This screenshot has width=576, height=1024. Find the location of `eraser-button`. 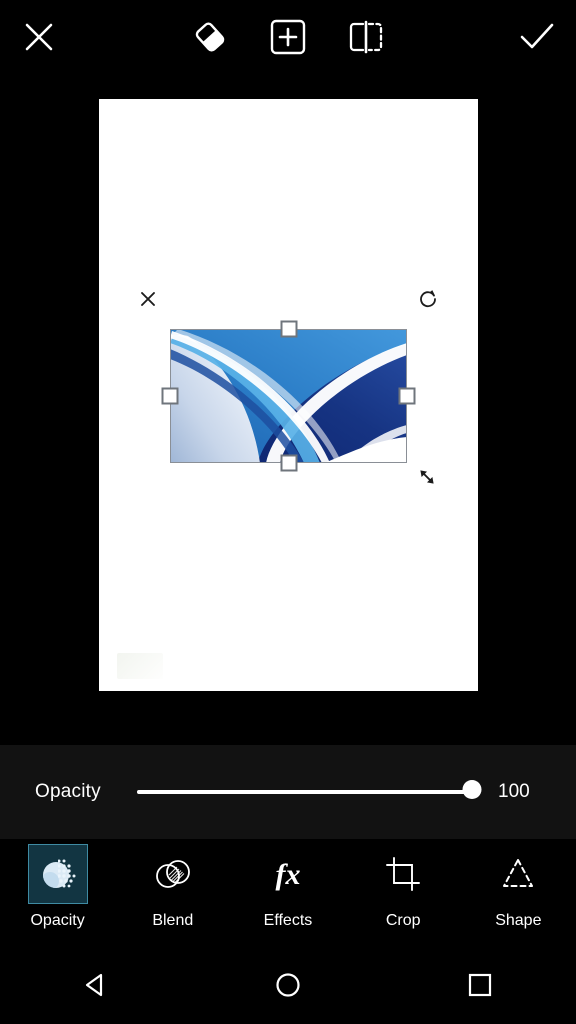

eraser-button is located at coordinates (211, 39).